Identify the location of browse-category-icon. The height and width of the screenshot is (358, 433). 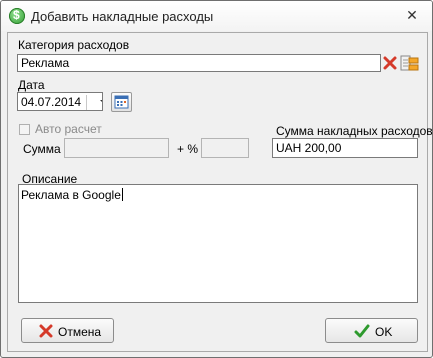
(410, 63).